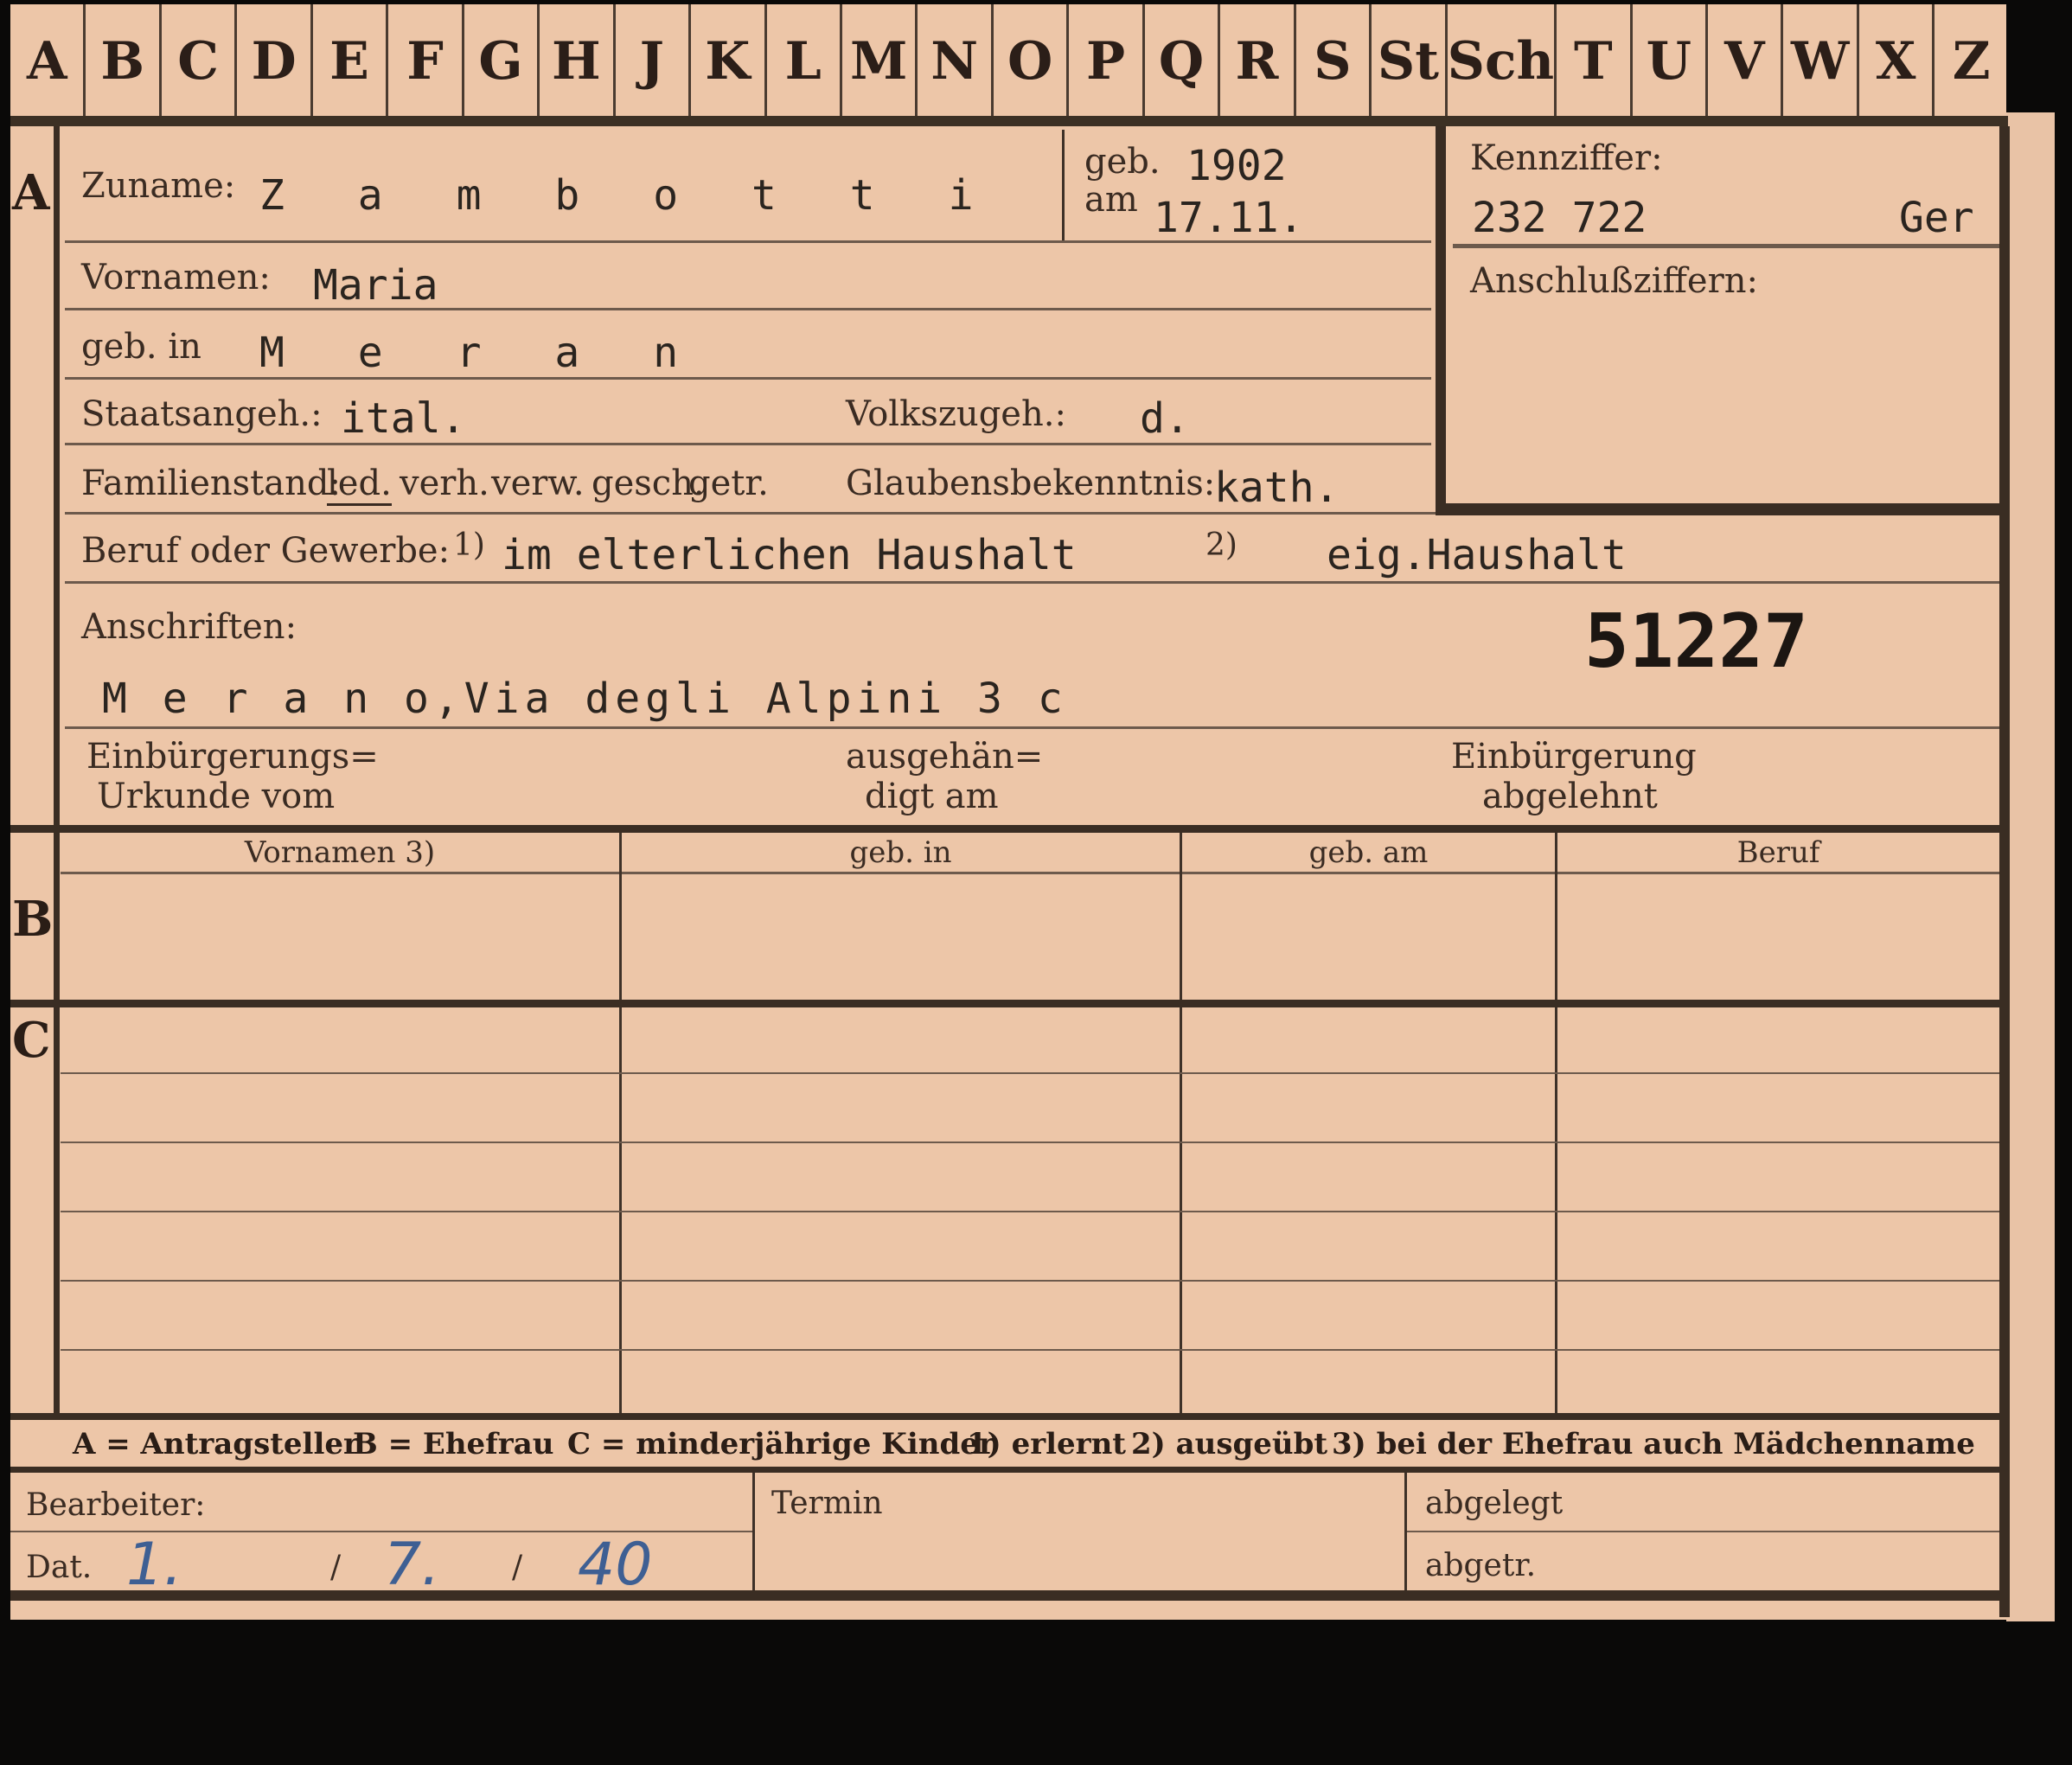 The height and width of the screenshot is (1765, 2072). What do you see at coordinates (789, 555) in the screenshot?
I see `beruf-value-erlernt: im elterlichen Haushalt` at bounding box center [789, 555].